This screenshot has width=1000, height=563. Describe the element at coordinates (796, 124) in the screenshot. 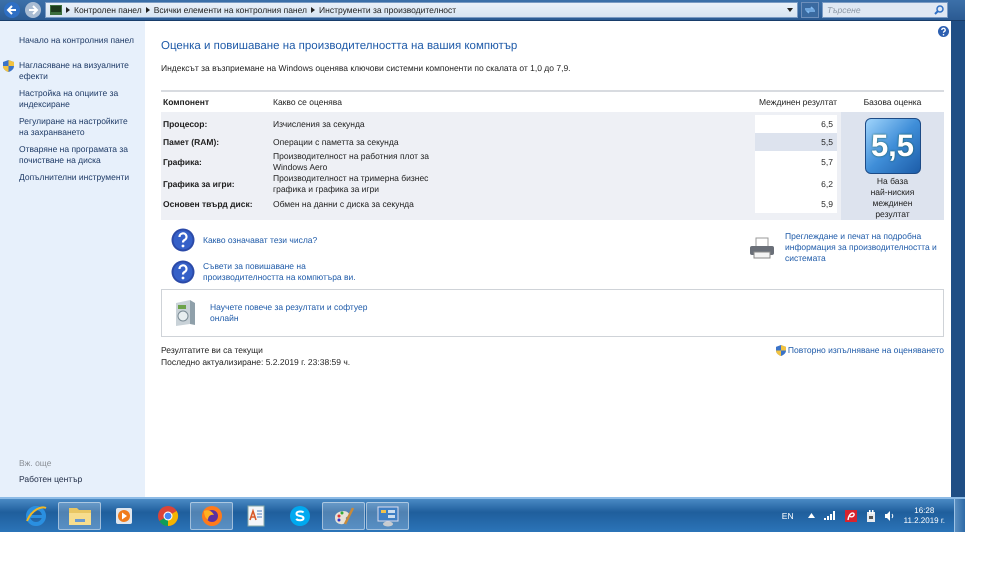

I see `table-cell: 6,5` at that location.